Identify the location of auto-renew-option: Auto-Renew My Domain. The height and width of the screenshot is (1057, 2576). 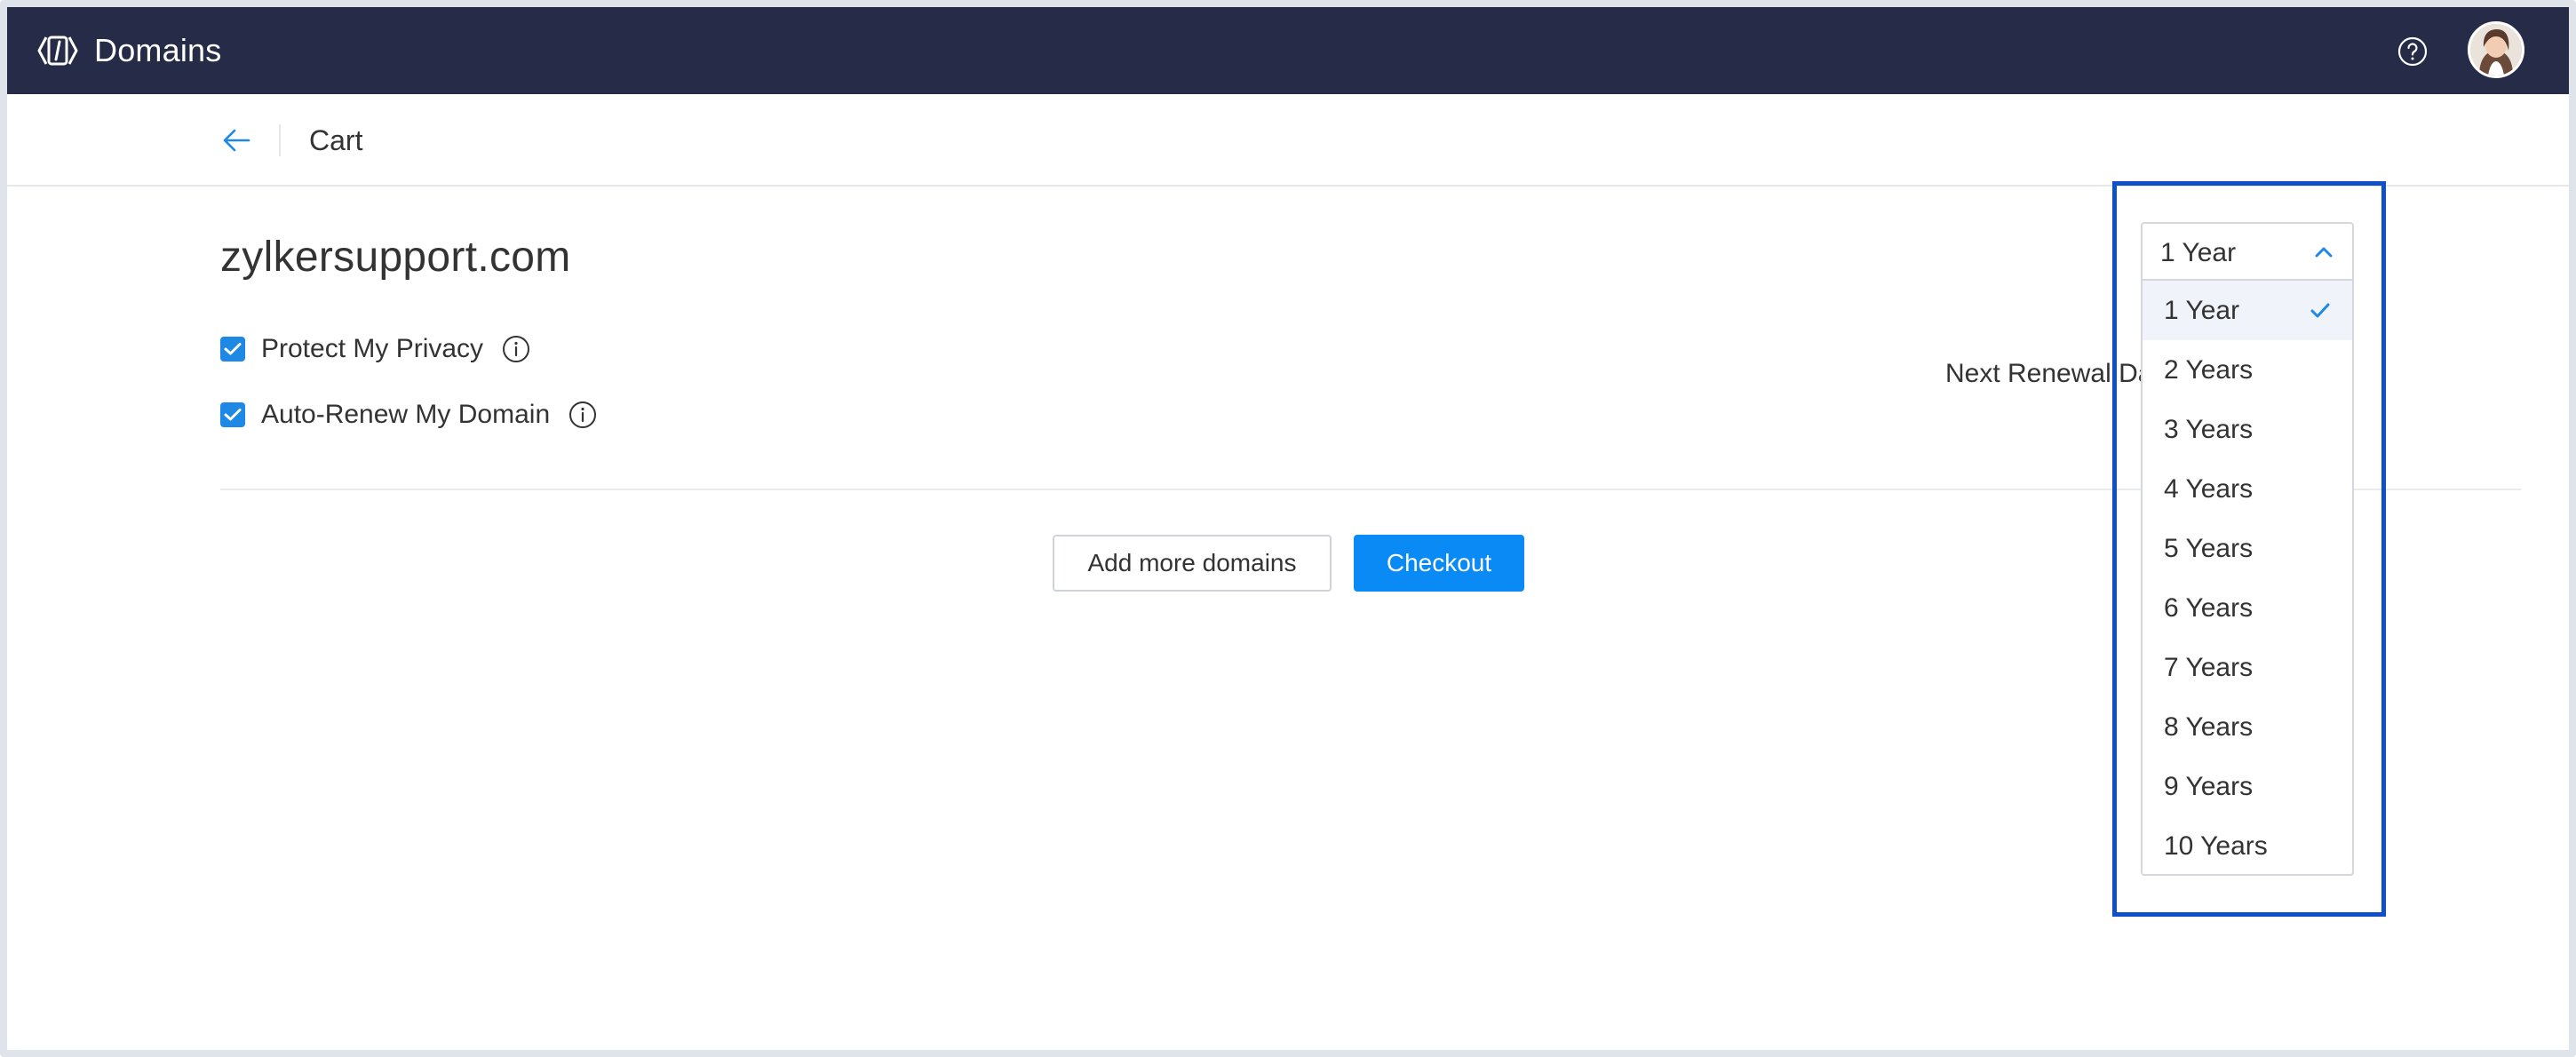
(409, 415).